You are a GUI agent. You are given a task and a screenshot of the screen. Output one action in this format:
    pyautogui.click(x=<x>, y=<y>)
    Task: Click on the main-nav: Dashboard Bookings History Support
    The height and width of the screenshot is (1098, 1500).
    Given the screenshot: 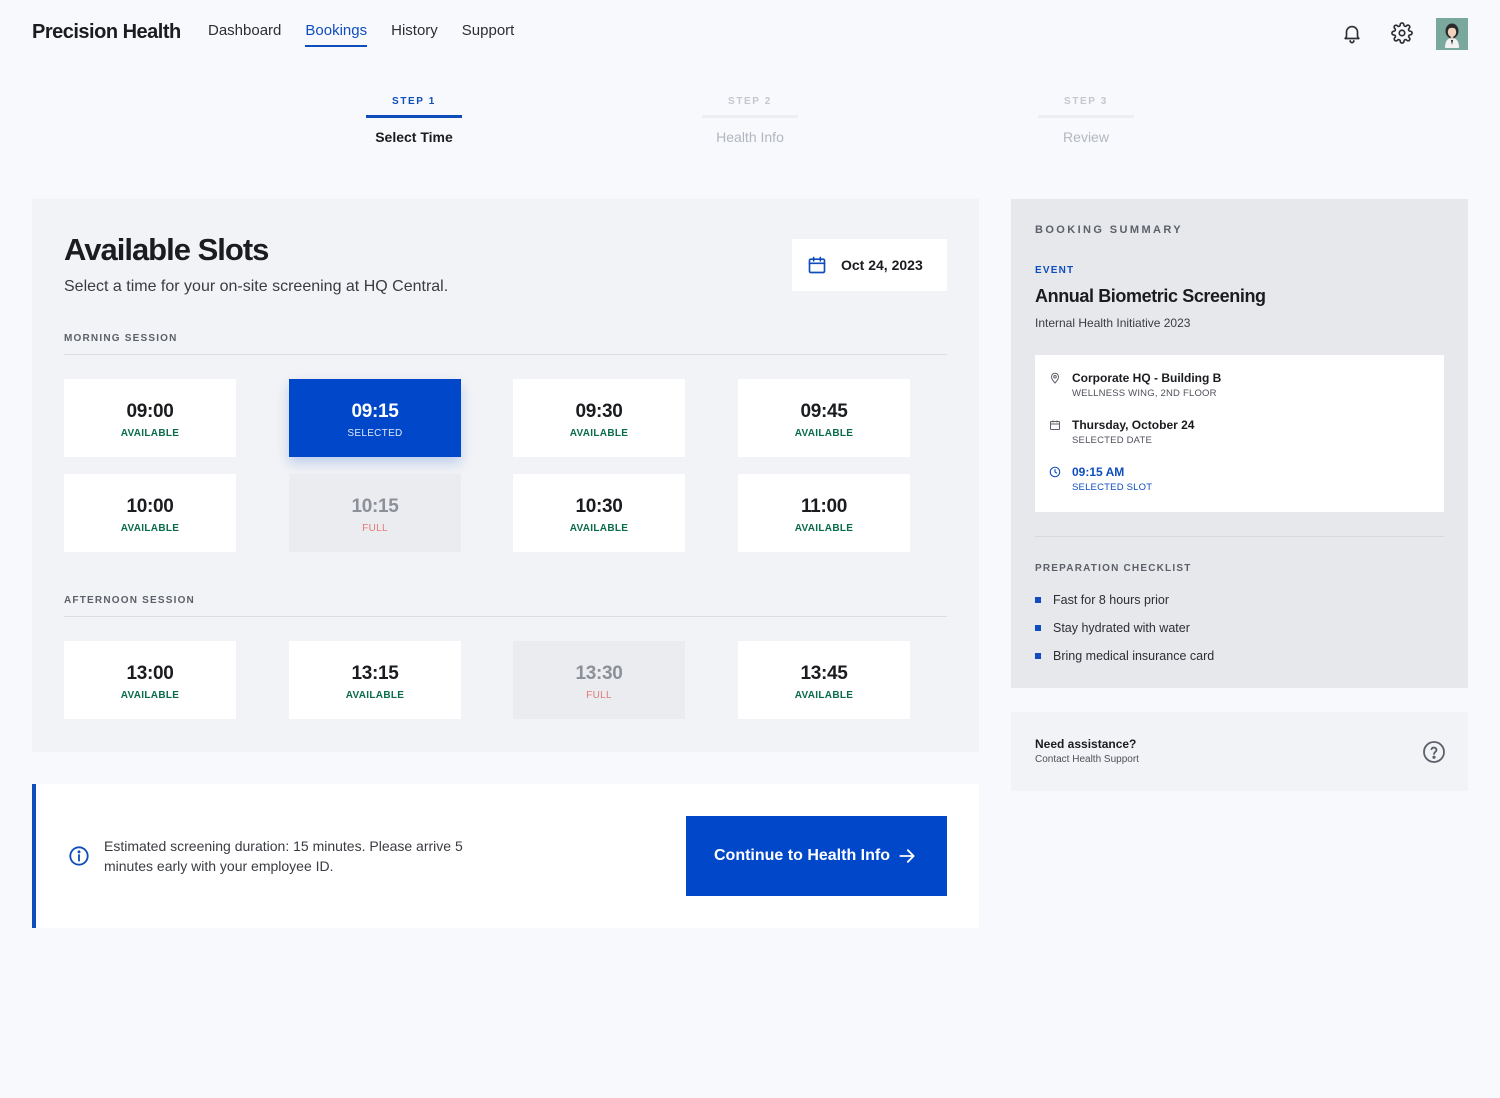 What is the action you would take?
    pyautogui.click(x=361, y=34)
    